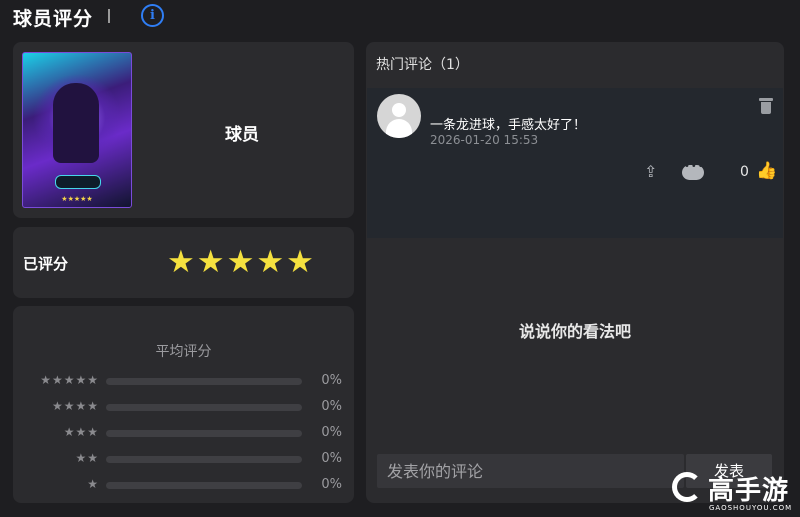  Describe the element at coordinates (508, 125) in the screenshot. I see `comment-text: 一条龙进球，手感太好了！` at that location.